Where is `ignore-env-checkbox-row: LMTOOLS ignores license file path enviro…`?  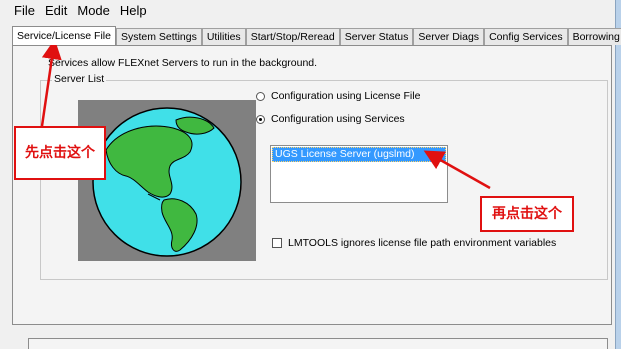 ignore-env-checkbox-row: LMTOOLS ignores license file path enviro… is located at coordinates (414, 243).